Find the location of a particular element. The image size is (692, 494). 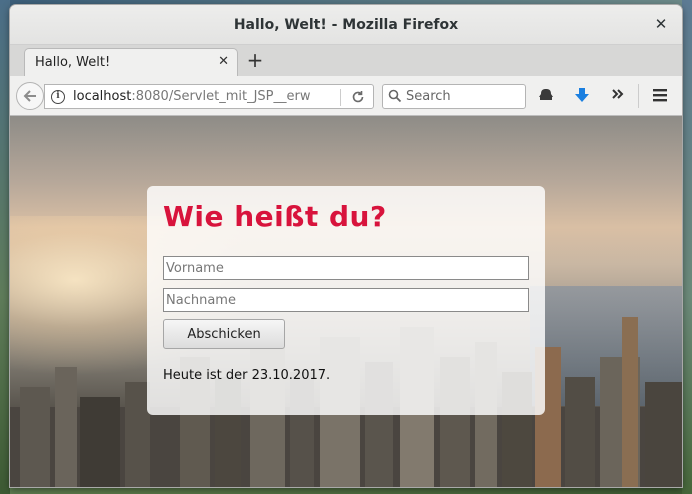

first-name-input is located at coordinates (346, 268).